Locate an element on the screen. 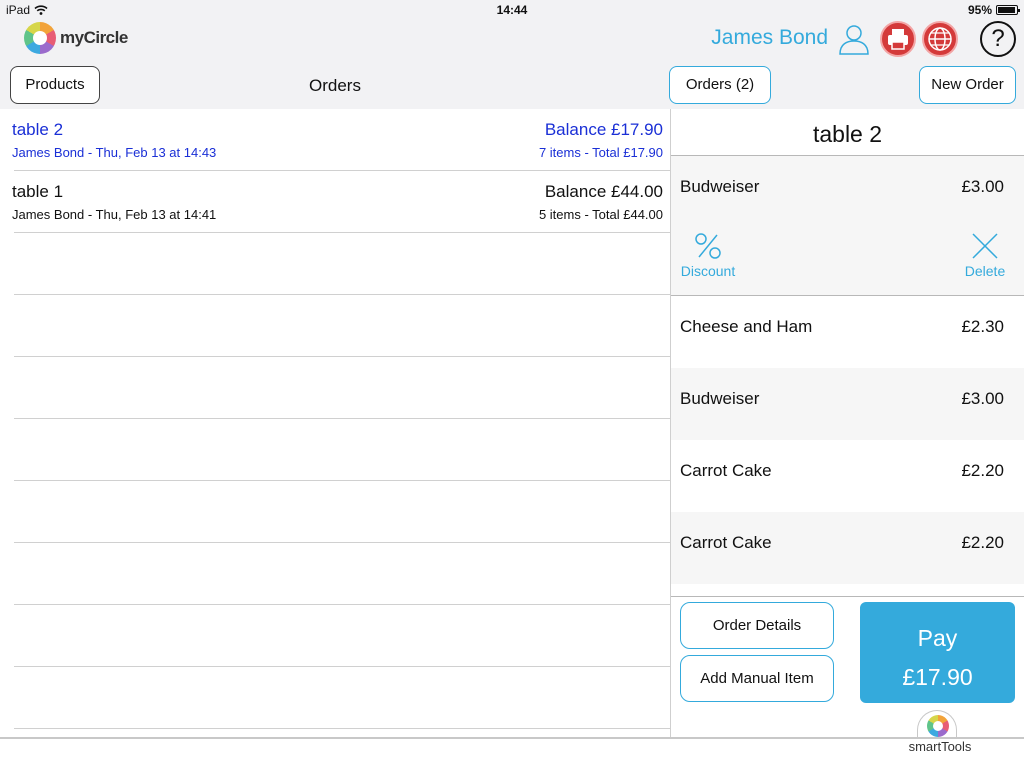 The height and width of the screenshot is (768, 1024). order-item-expanded: Budweiser £3.00 Discount Delete is located at coordinates (847, 226).